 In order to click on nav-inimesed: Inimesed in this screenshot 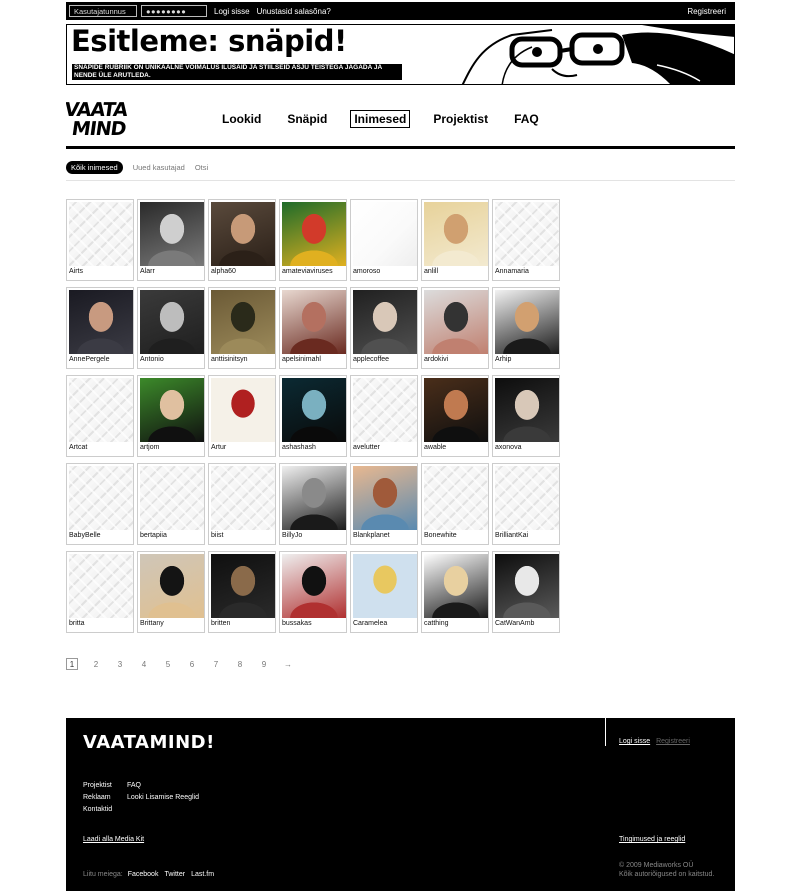, I will do `click(380, 119)`.